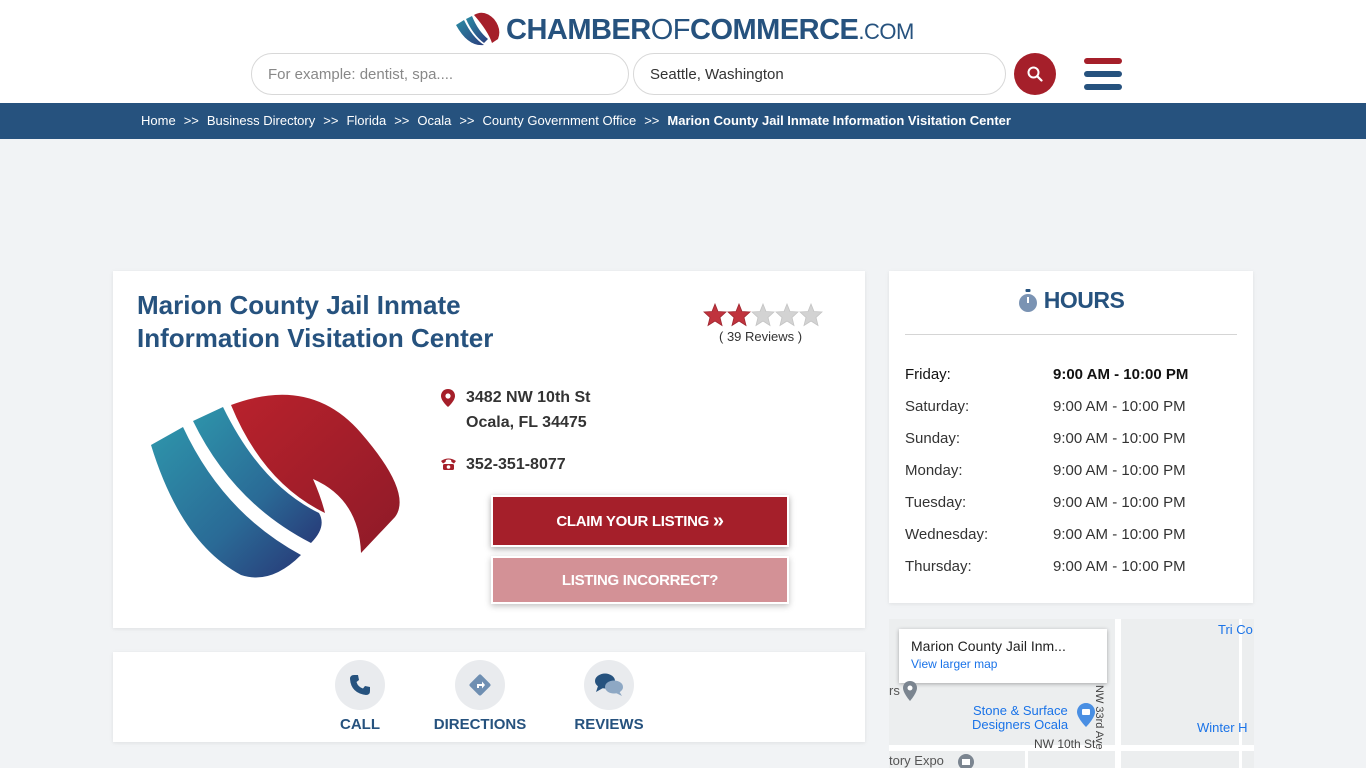 The width and height of the screenshot is (1366, 768). What do you see at coordinates (560, 120) in the screenshot?
I see `breadcrumb-county-government-office: County Government Office` at bounding box center [560, 120].